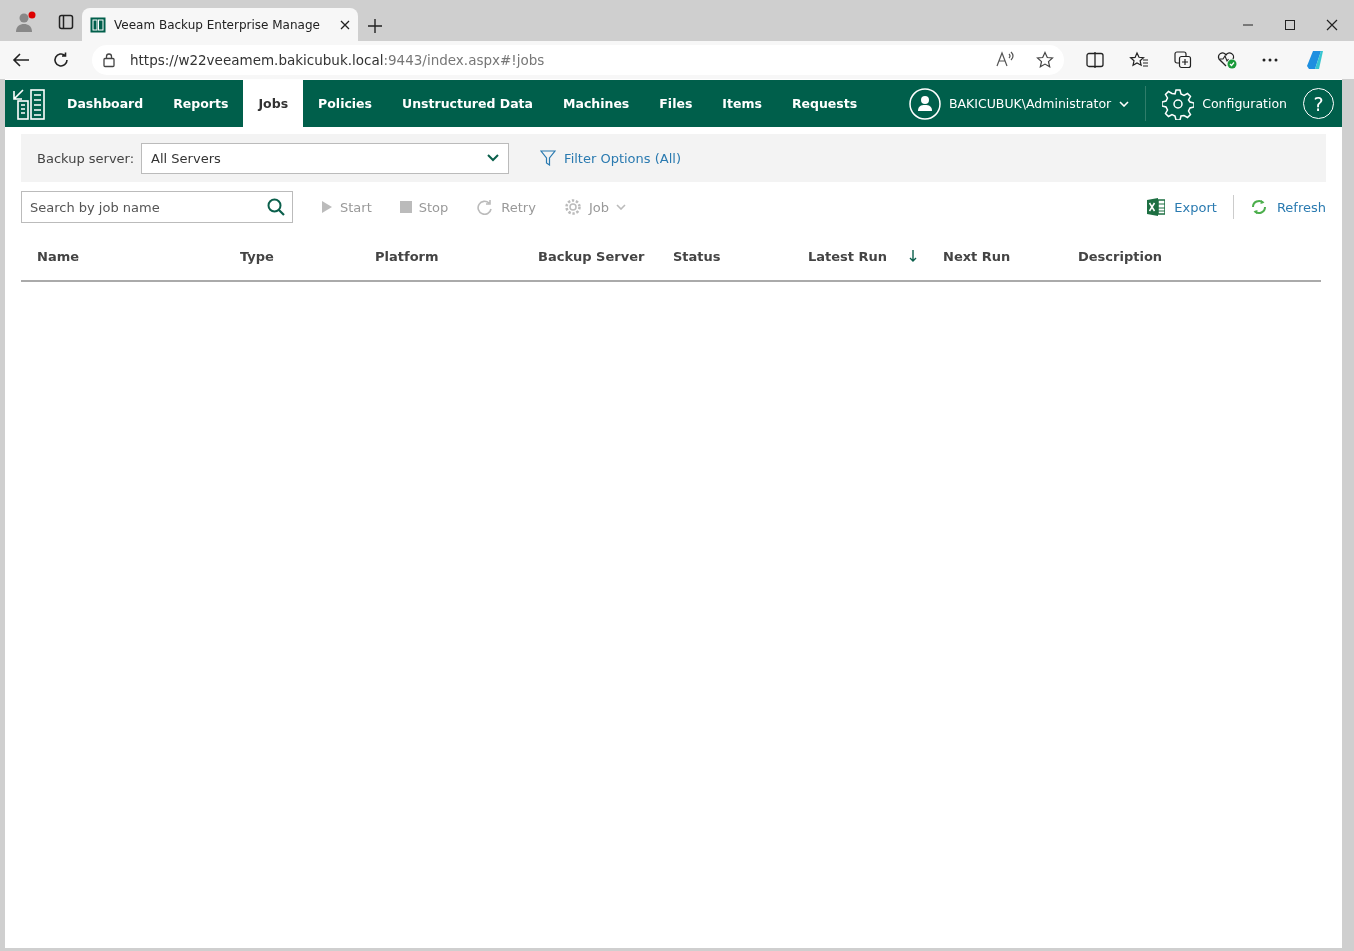 This screenshot has height=951, width=1354. I want to click on play-icon, so click(327, 207).